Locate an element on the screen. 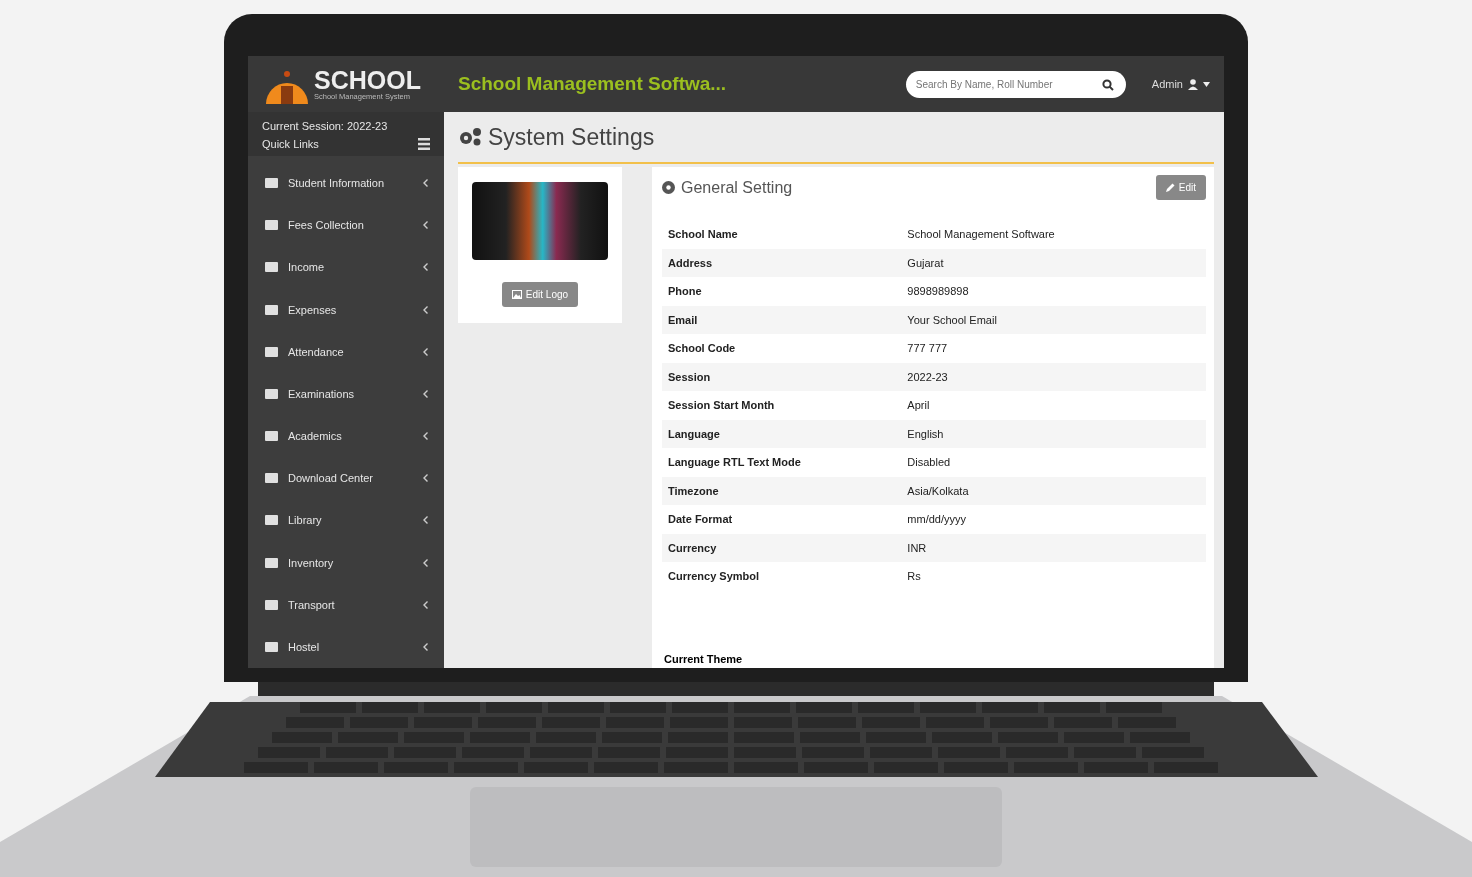 This screenshot has height=877, width=1472. setting-value: 777 777 is located at coordinates (1053, 348).